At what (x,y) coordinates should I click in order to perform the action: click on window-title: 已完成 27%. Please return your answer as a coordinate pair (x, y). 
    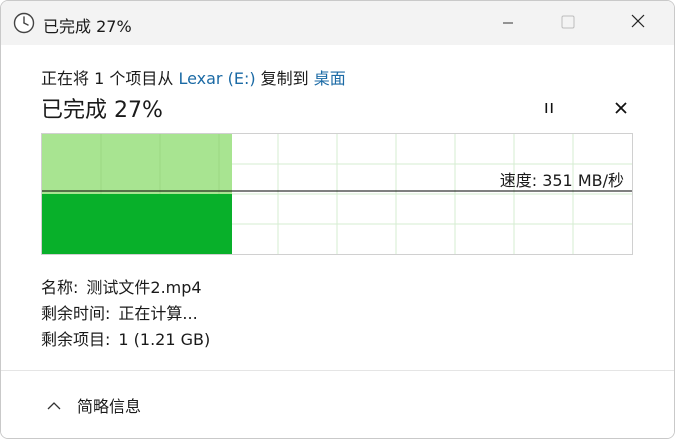
    Looking at the image, I should click on (87, 26).